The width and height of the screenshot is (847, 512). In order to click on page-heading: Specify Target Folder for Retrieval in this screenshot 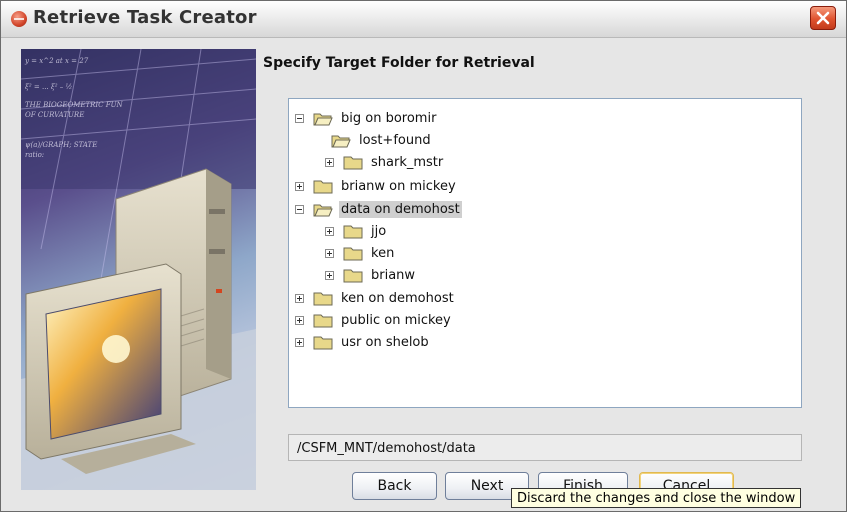, I will do `click(399, 63)`.